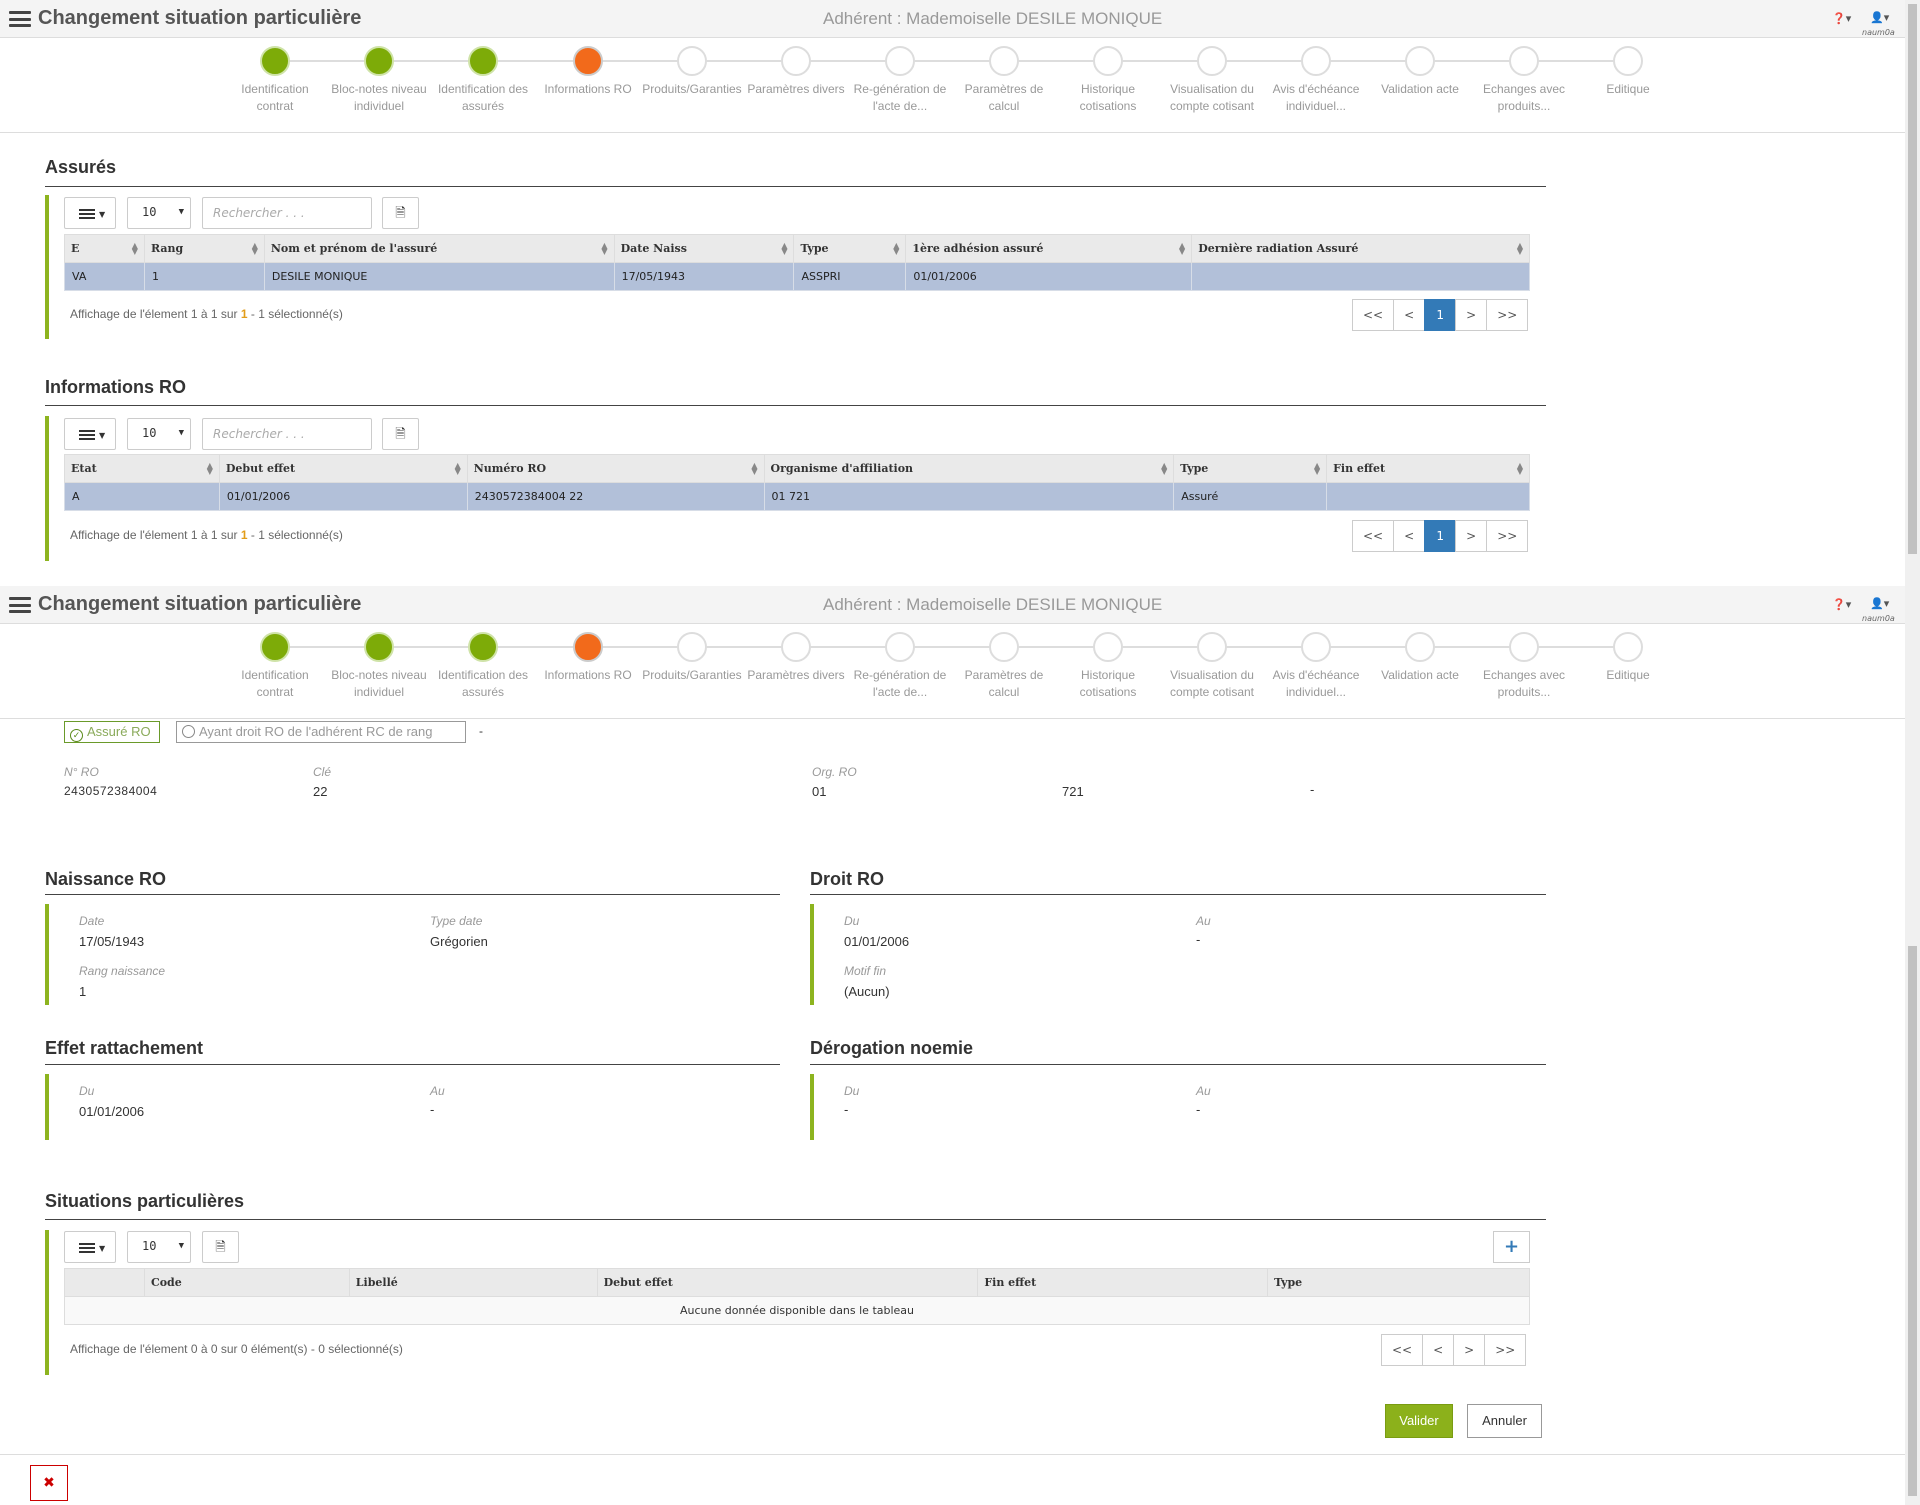 The height and width of the screenshot is (1505, 1920). Describe the element at coordinates (796, 61) in the screenshot. I see `step-dot` at that location.